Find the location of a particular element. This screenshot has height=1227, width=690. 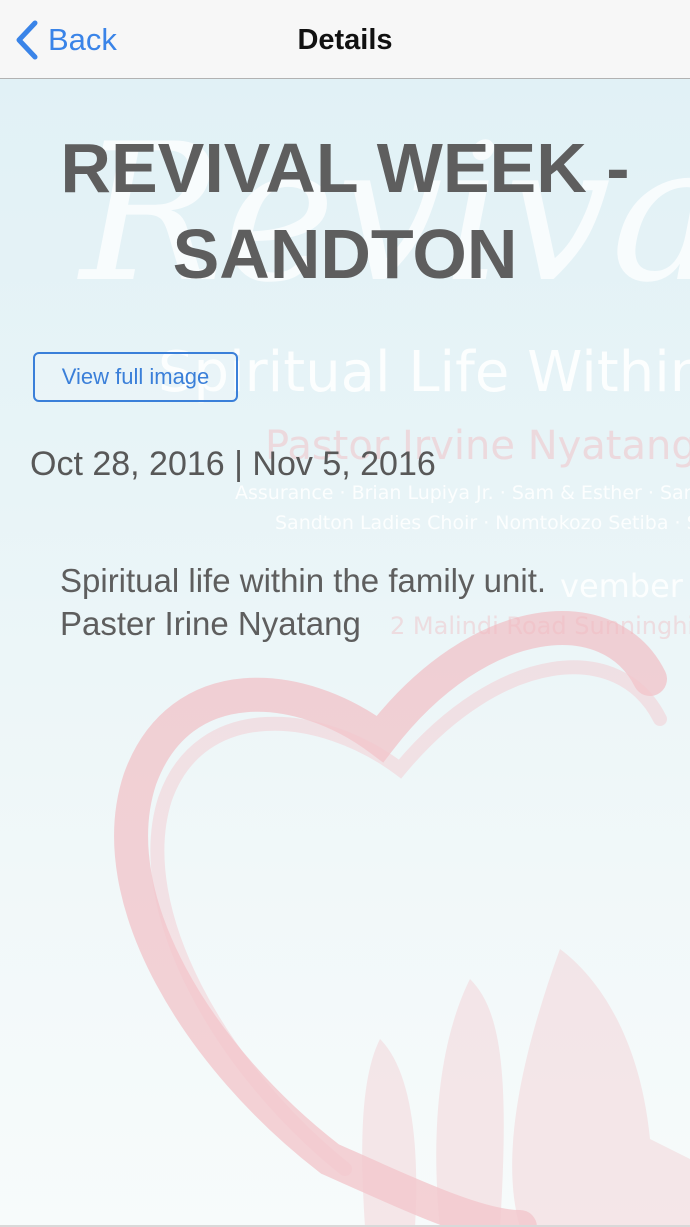

description-line-2: Paster Irine Nyatang is located at coordinates (210, 623).